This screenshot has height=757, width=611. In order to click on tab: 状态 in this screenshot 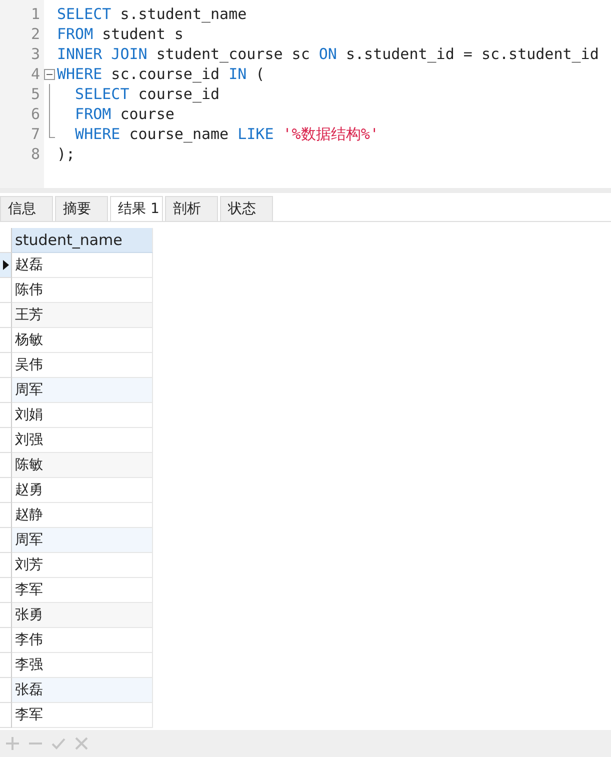, I will do `click(246, 208)`.